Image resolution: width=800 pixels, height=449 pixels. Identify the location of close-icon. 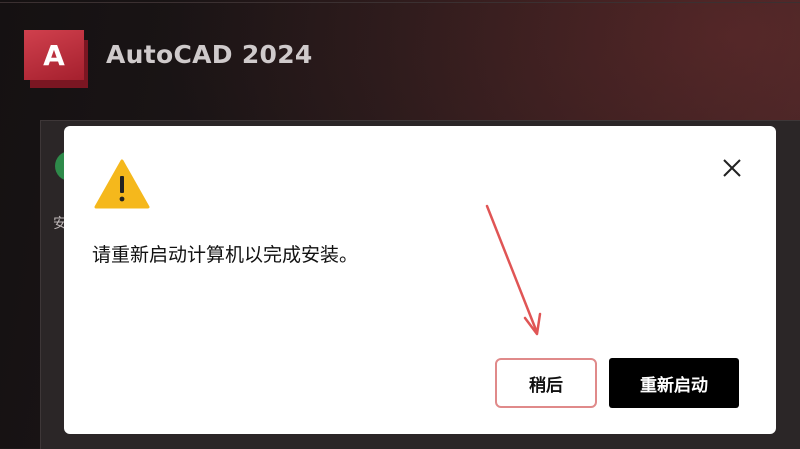
(732, 168).